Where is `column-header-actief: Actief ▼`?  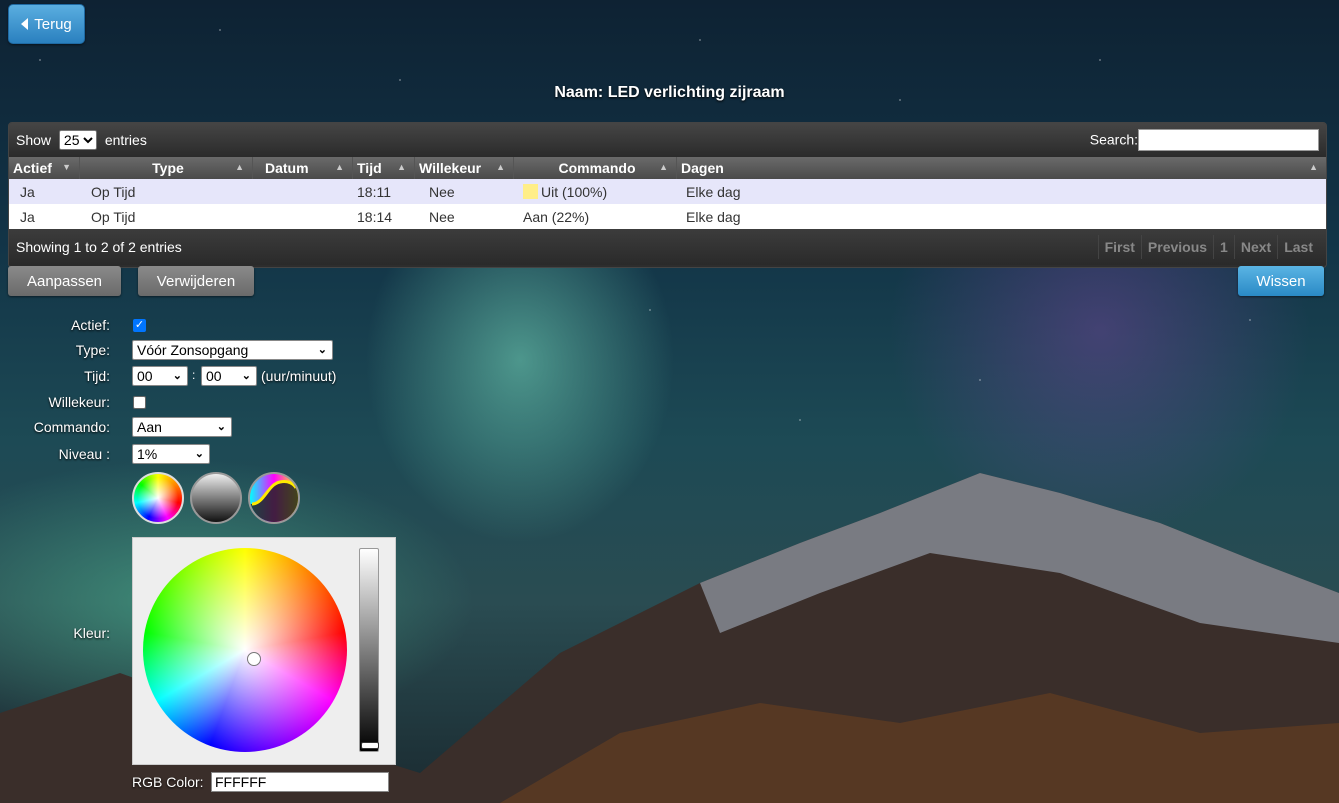 column-header-actief: Actief ▼ is located at coordinates (44, 168).